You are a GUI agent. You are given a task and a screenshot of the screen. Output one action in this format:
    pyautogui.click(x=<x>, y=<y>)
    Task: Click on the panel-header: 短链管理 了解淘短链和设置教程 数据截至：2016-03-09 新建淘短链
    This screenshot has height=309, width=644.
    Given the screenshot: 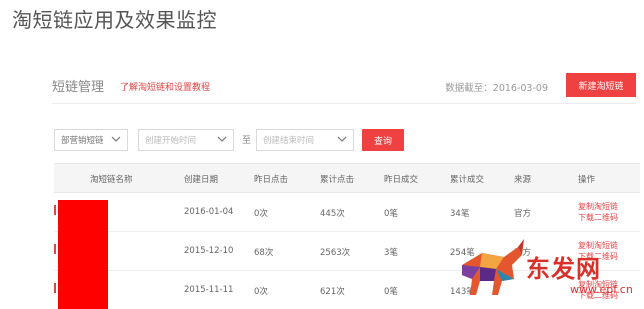 What is the action you would take?
    pyautogui.click(x=344, y=87)
    